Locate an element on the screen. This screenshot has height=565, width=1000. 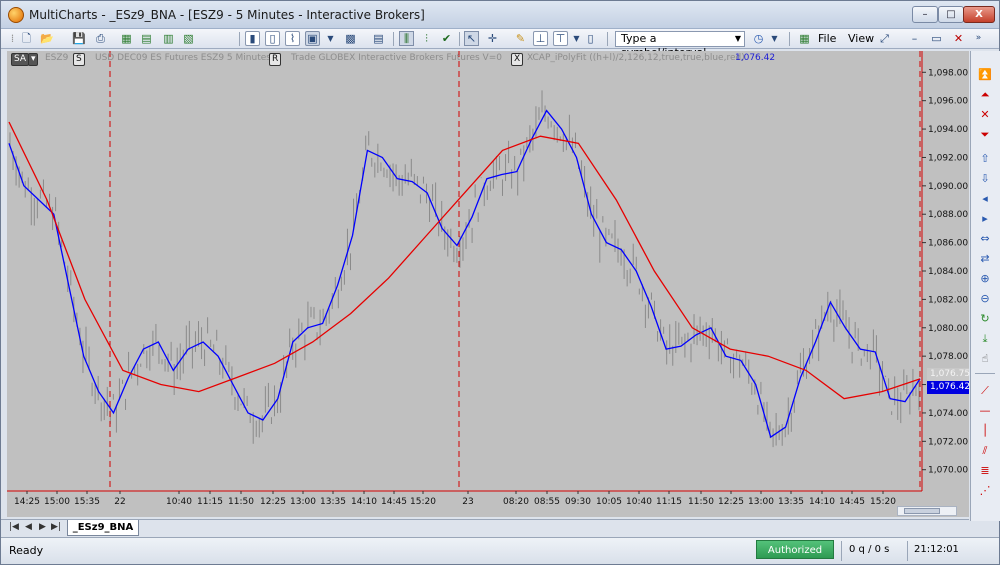
candlestick-icon: ⫶ is located at coordinates (426, 38).